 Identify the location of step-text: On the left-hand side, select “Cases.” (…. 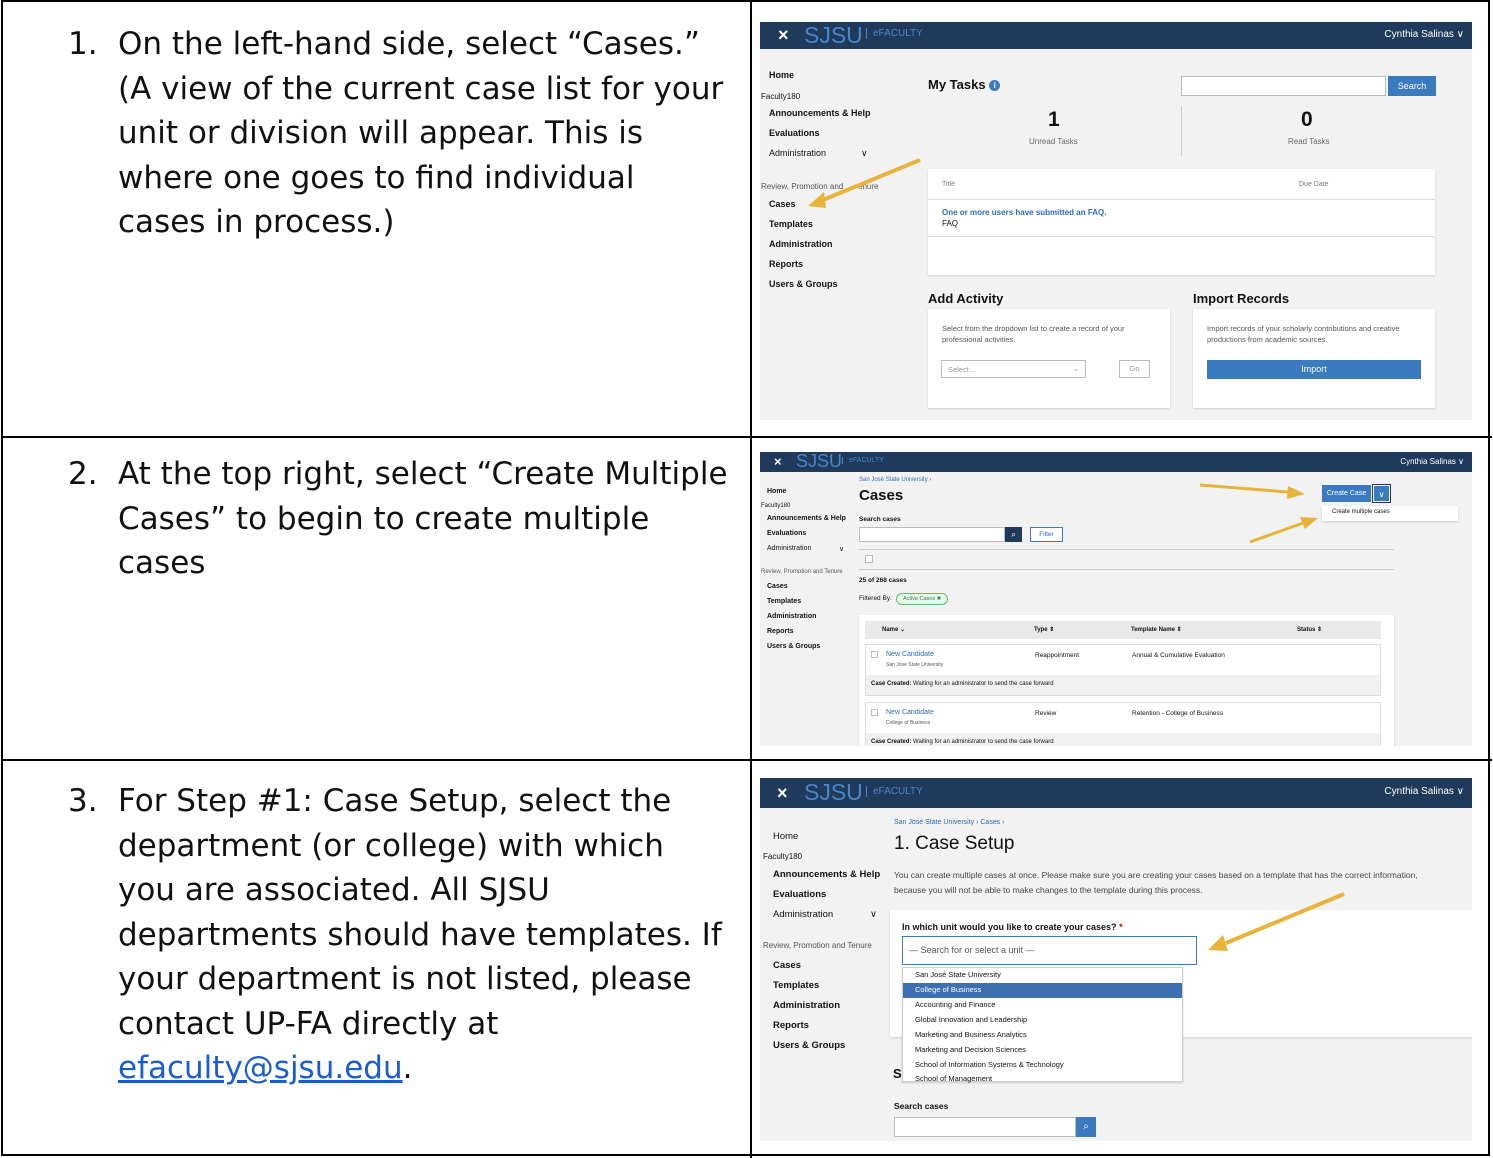
(421, 133).